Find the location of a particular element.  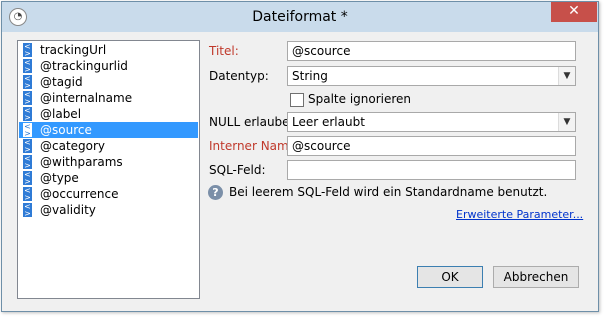

ok-button: OK is located at coordinates (450, 277).